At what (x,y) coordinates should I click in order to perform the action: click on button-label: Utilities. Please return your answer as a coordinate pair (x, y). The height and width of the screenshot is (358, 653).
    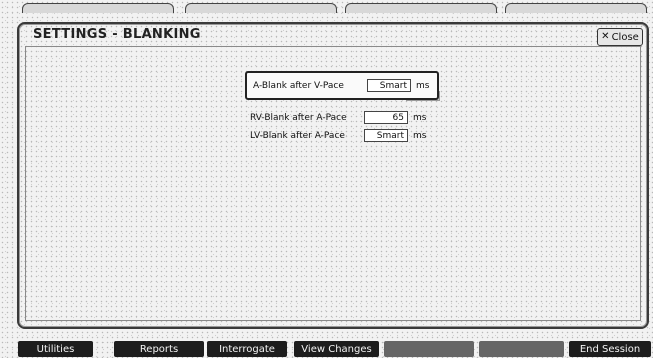
    Looking at the image, I should click on (55, 349).